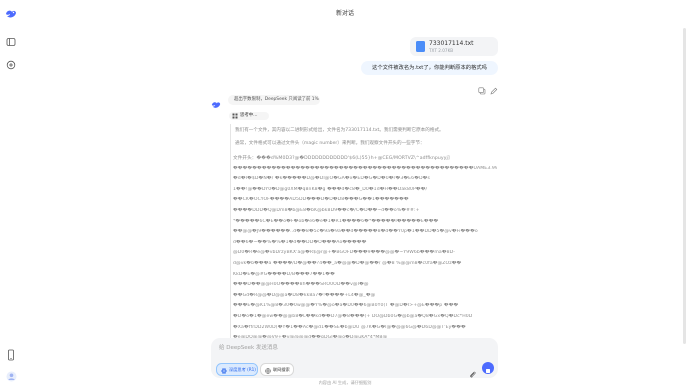 The height and width of the screenshot is (388, 690). What do you see at coordinates (300, 242) in the screenshot?
I see `garbled-line: d��6�~��%�%�1�d��DD�O���Ao�����` at bounding box center [300, 242].